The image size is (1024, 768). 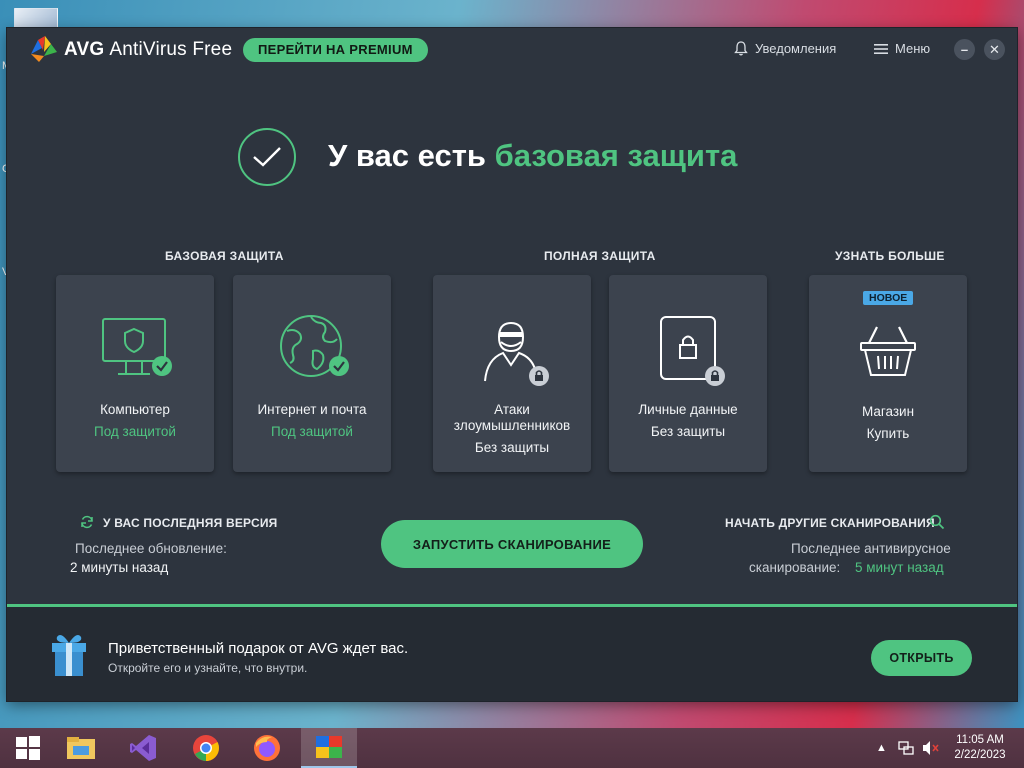 I want to click on tile-internet-mail: Интернет и почта Под защитой, so click(x=312, y=373).